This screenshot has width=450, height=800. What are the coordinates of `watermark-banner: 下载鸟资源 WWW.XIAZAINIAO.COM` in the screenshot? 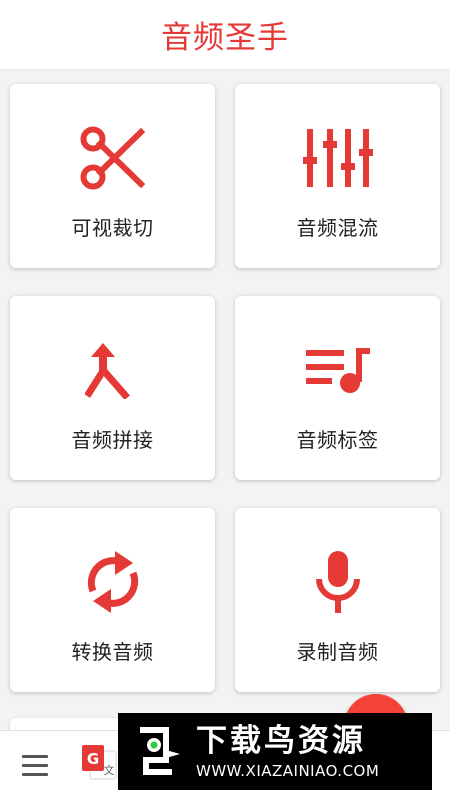 It's located at (275, 751).